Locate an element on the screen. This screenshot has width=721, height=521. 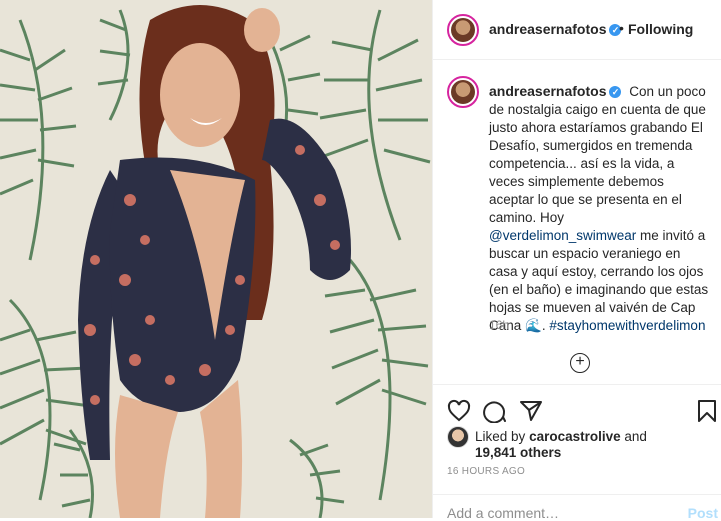
caption-username: andreasernafotos ✓ is located at coordinates (555, 91).